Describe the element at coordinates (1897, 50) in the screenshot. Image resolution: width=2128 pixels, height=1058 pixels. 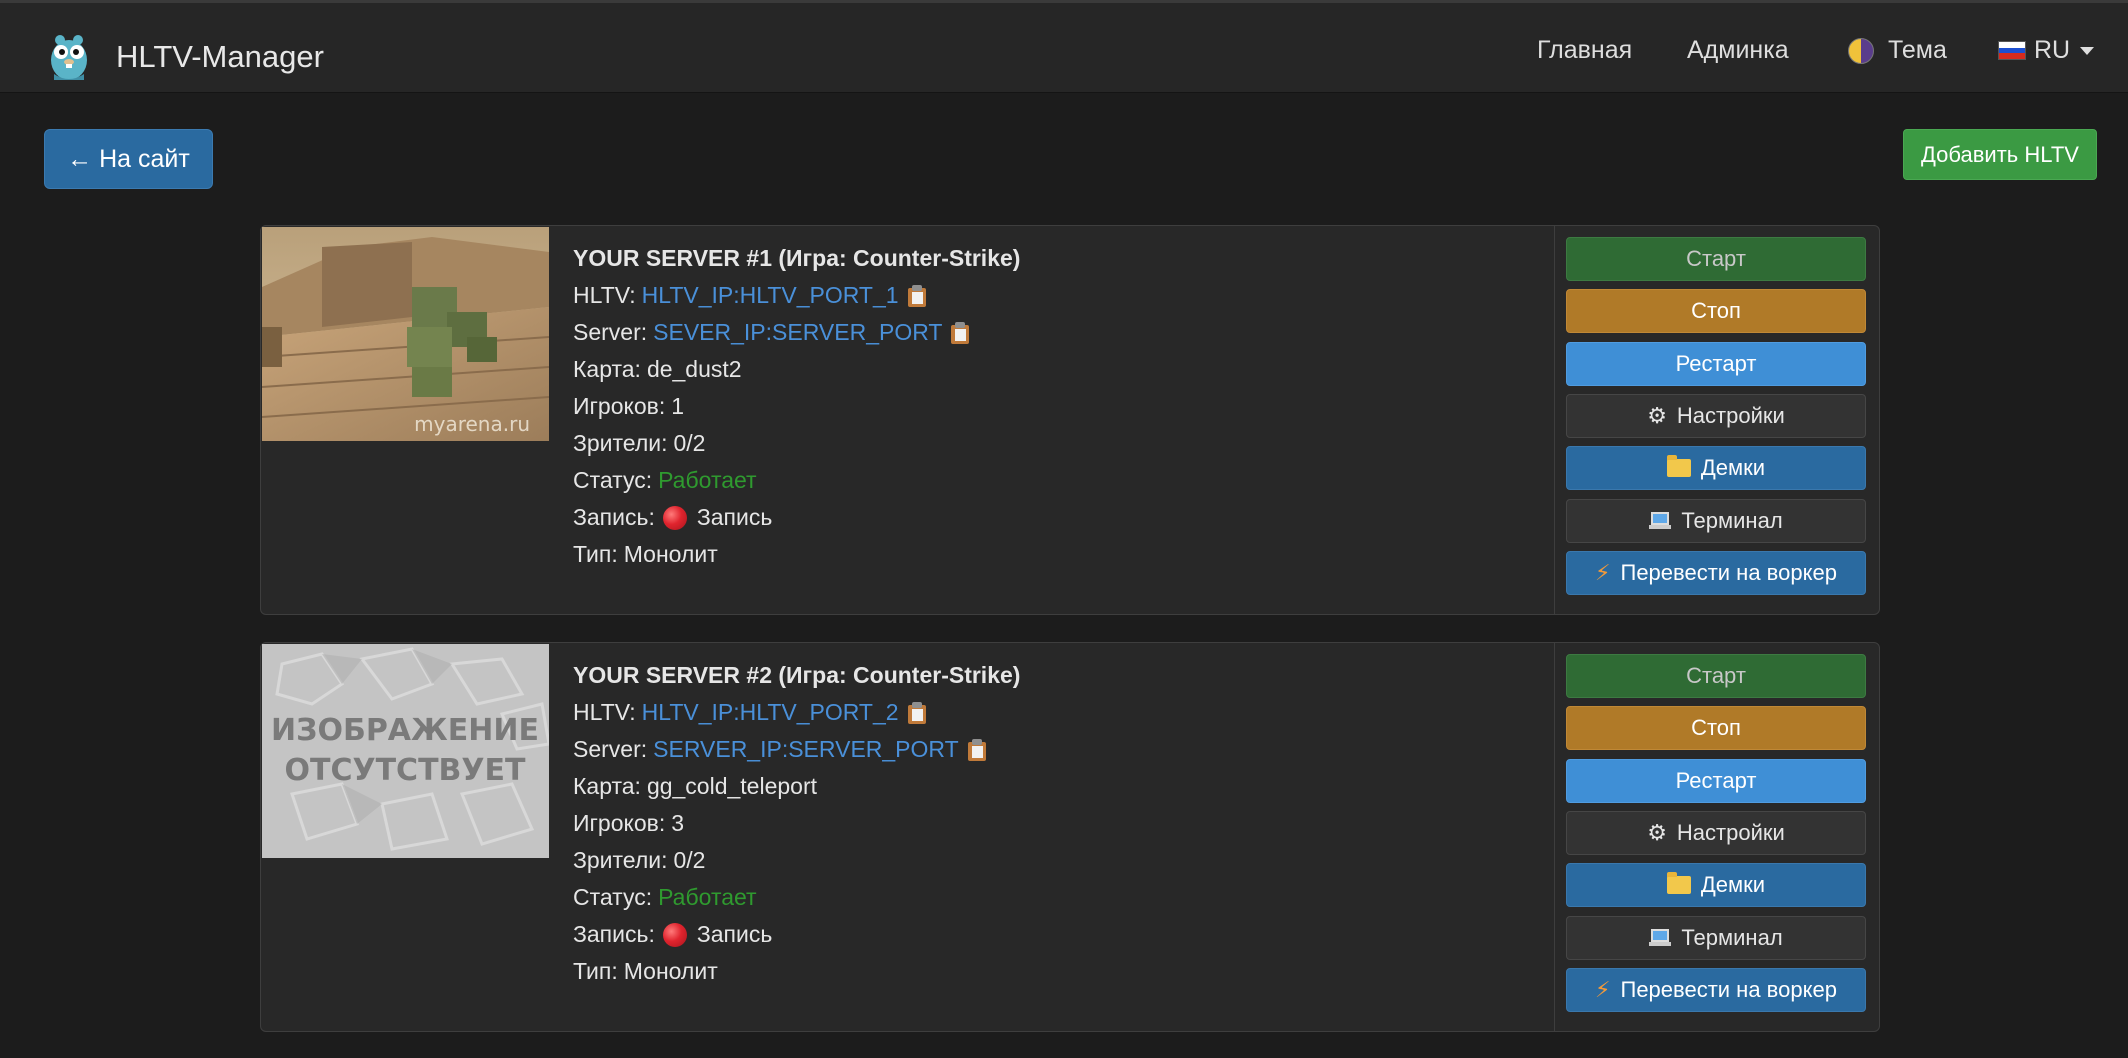
I see `theme-toggle: Тема` at that location.